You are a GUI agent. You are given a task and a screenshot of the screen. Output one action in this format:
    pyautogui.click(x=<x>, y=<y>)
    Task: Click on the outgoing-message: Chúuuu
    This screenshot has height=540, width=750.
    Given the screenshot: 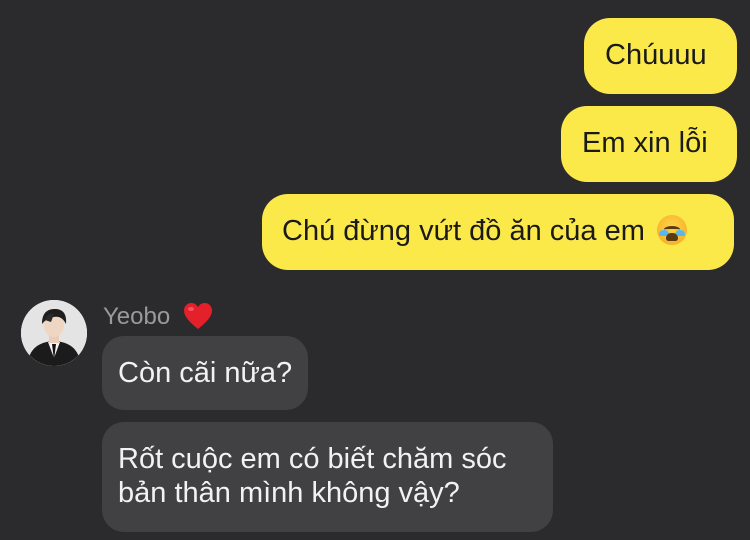 What is the action you would take?
    pyautogui.click(x=660, y=56)
    